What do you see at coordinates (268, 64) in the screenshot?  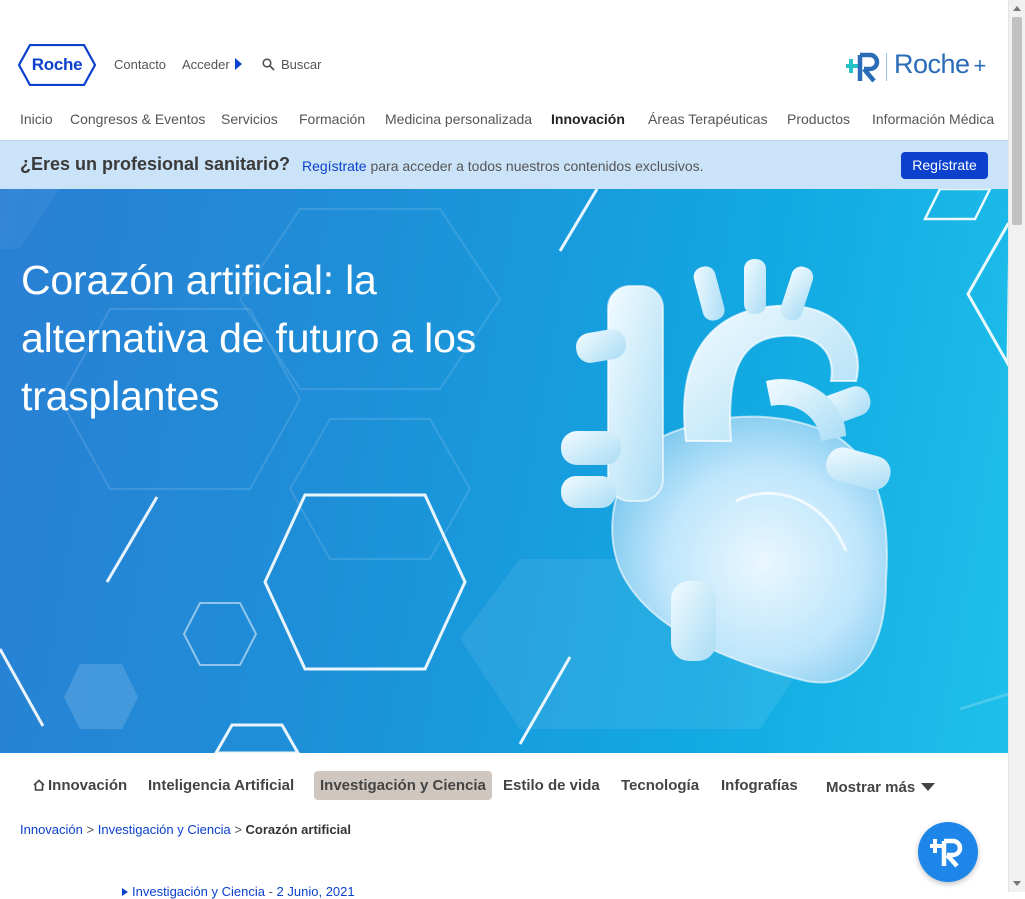 I see `search-icon` at bounding box center [268, 64].